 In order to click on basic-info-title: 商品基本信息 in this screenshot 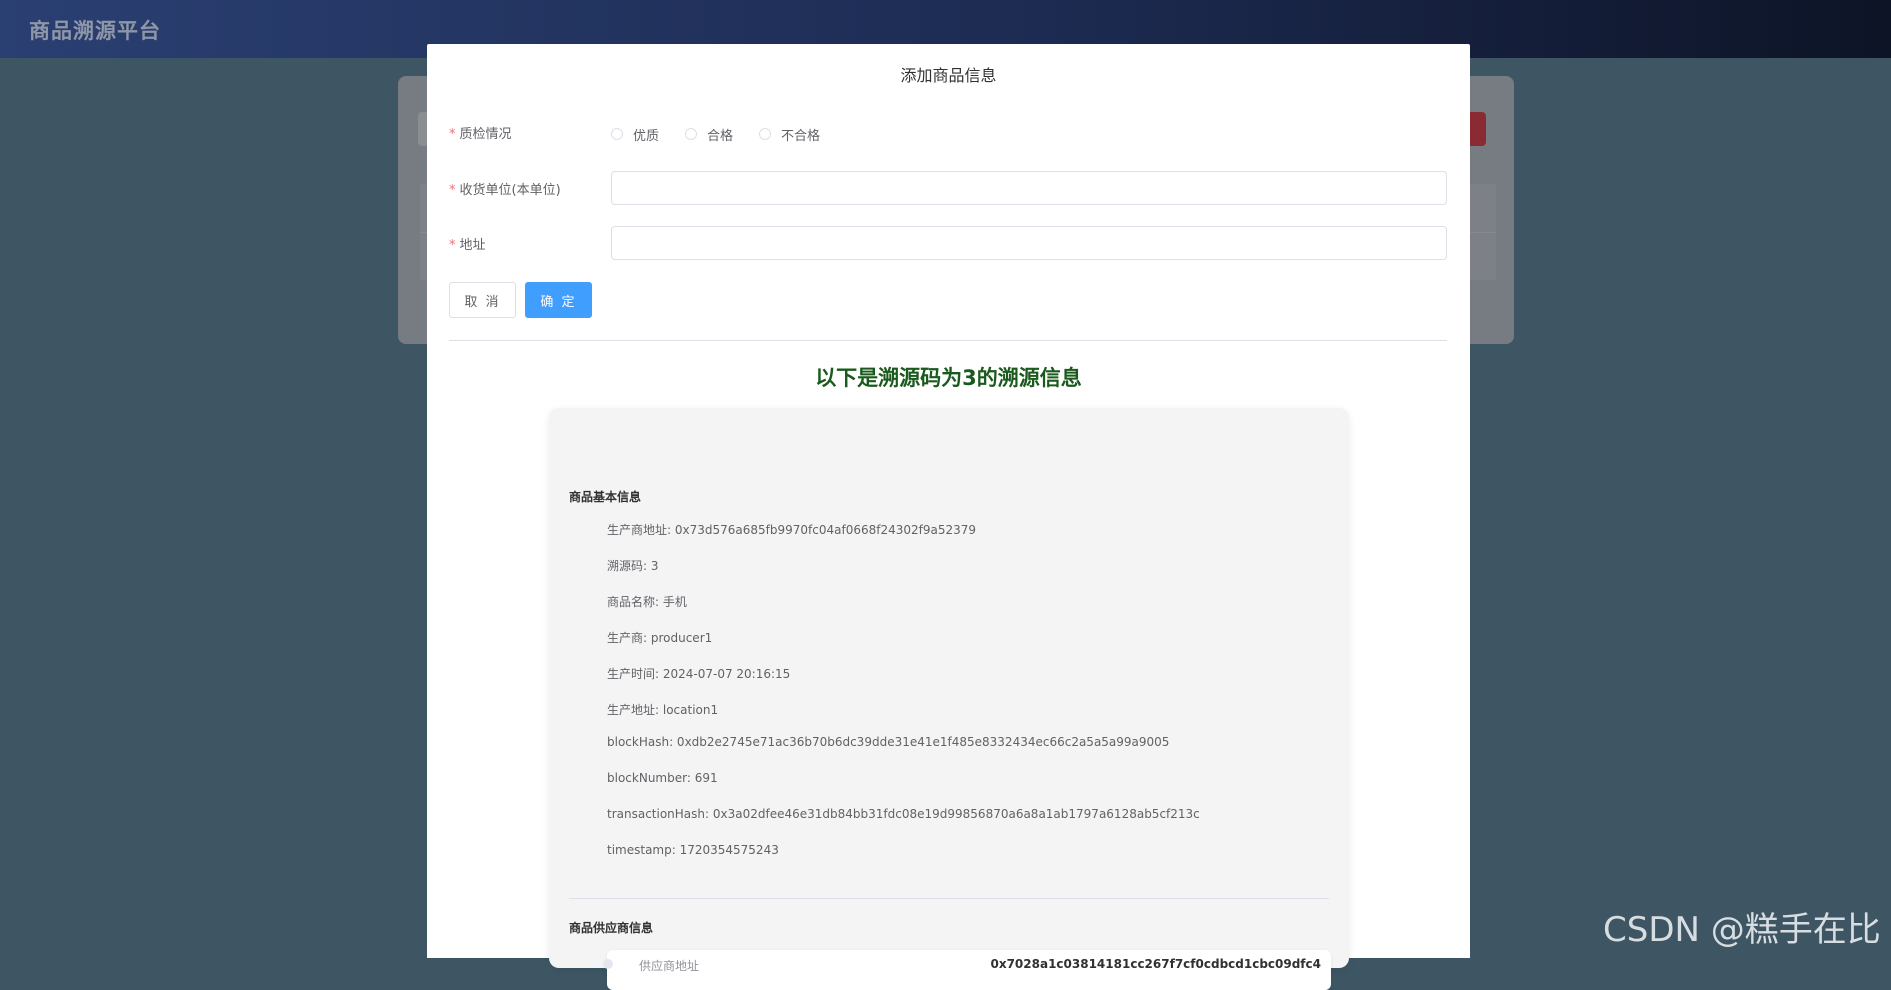, I will do `click(605, 497)`.